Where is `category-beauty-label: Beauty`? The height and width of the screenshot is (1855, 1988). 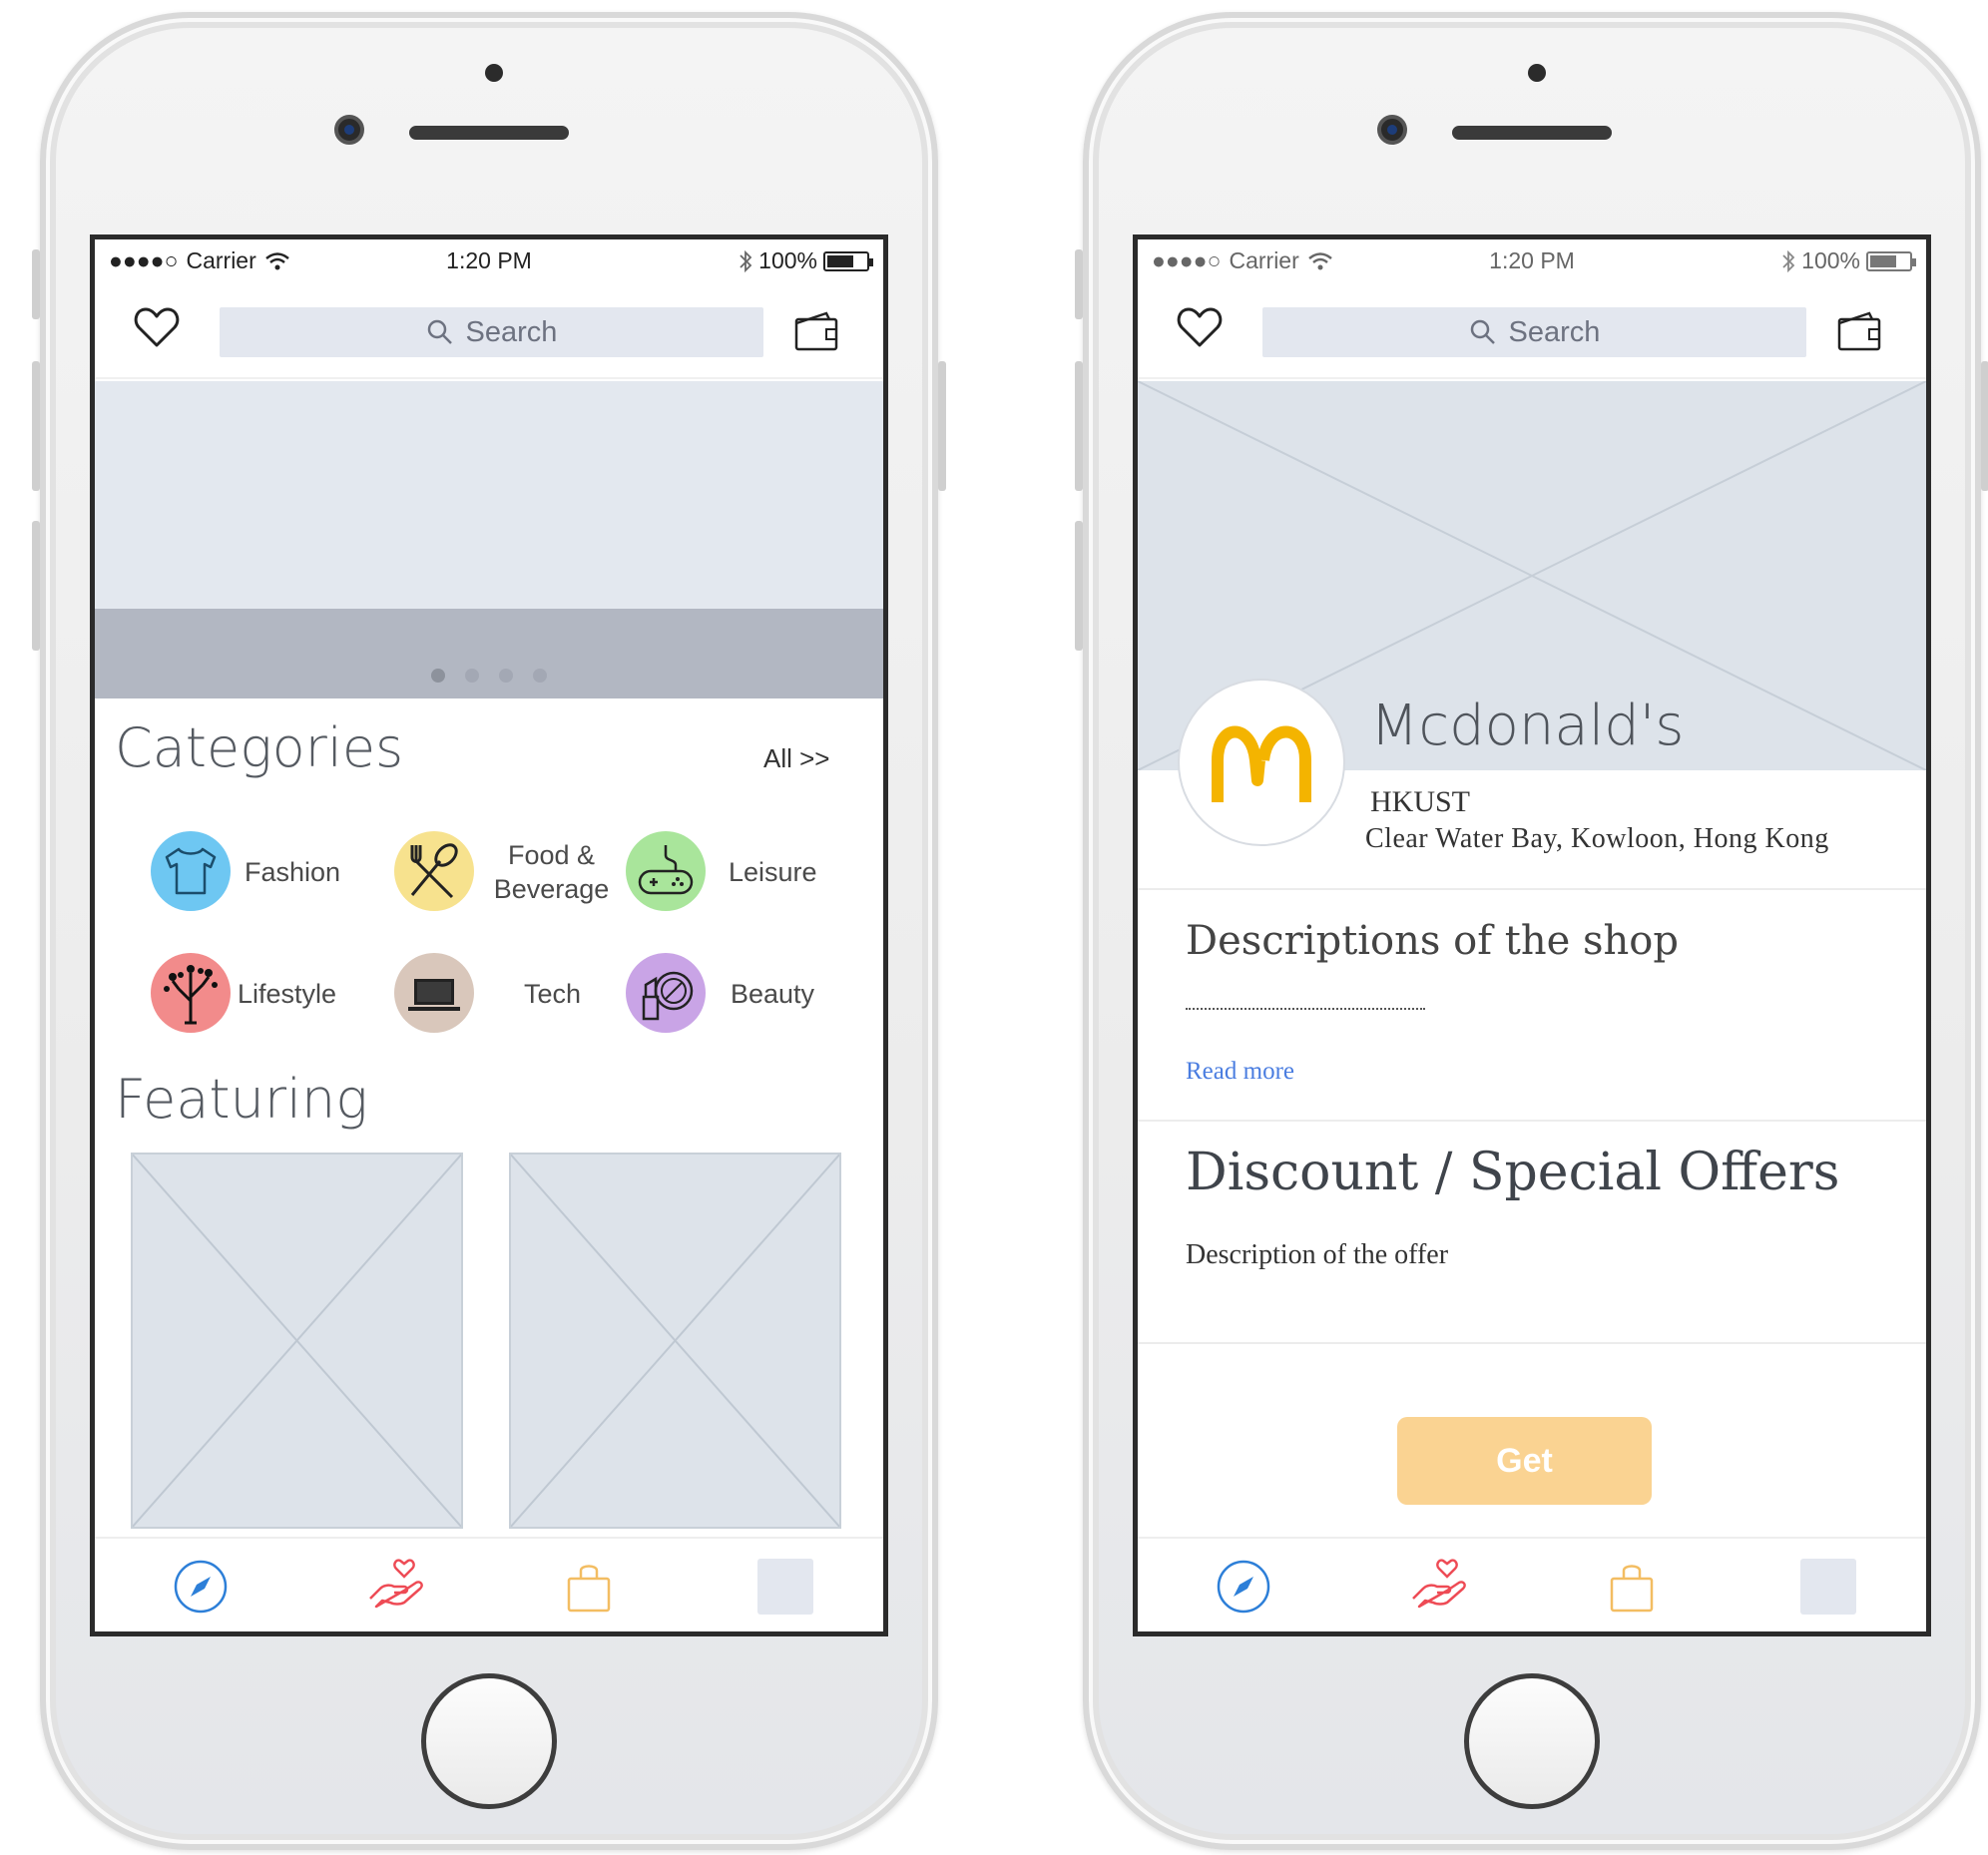
category-beauty-label: Beauty is located at coordinates (772, 994).